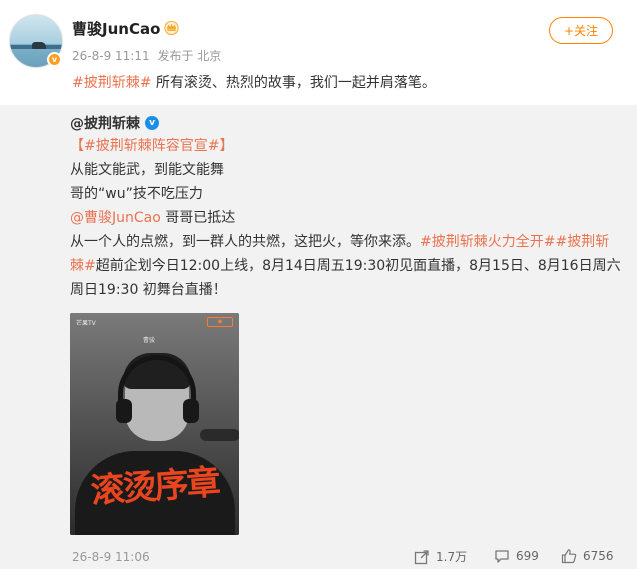 The image size is (637, 569). What do you see at coordinates (527, 556) in the screenshot?
I see `comment-count: 699` at bounding box center [527, 556].